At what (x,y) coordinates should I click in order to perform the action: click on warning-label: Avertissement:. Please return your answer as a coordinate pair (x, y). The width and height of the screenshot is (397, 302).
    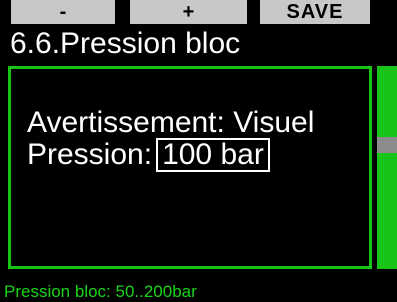
    Looking at the image, I should click on (126, 122).